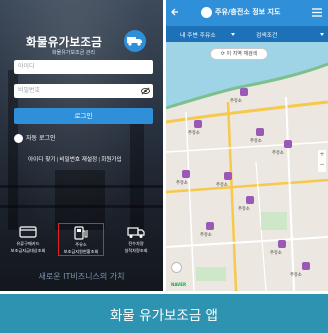  I want to click on map-header: 주유/충전소 정보 지도, so click(247, 13).